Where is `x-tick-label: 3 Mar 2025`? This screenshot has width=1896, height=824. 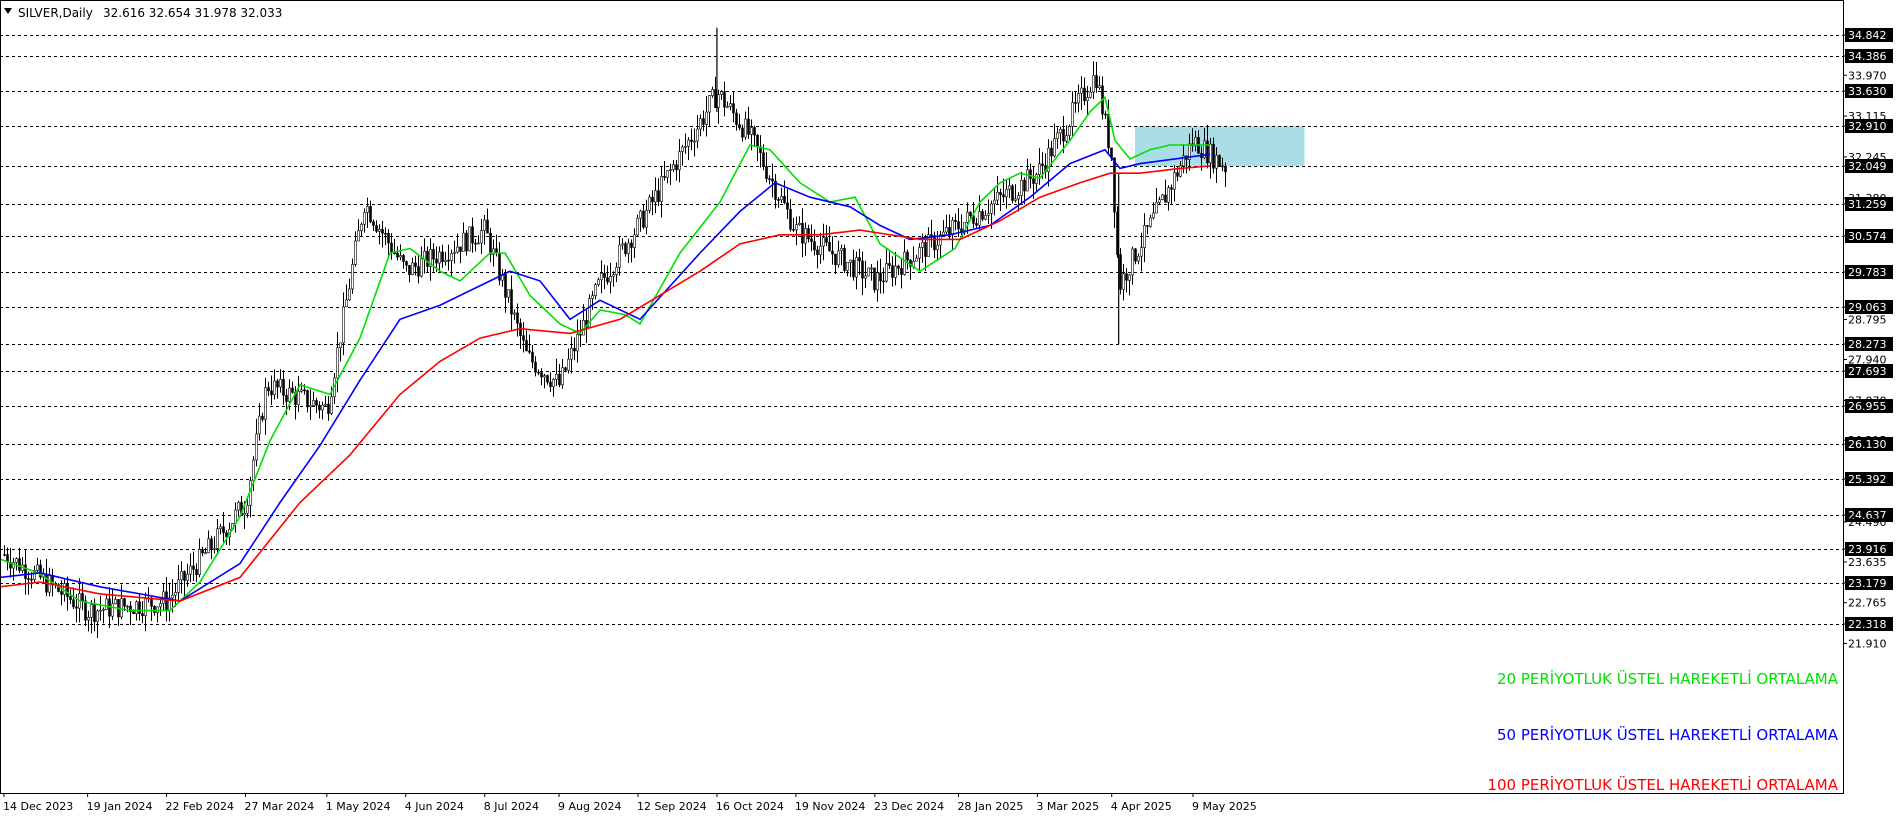
x-tick-label: 3 Mar 2025 is located at coordinates (1067, 806).